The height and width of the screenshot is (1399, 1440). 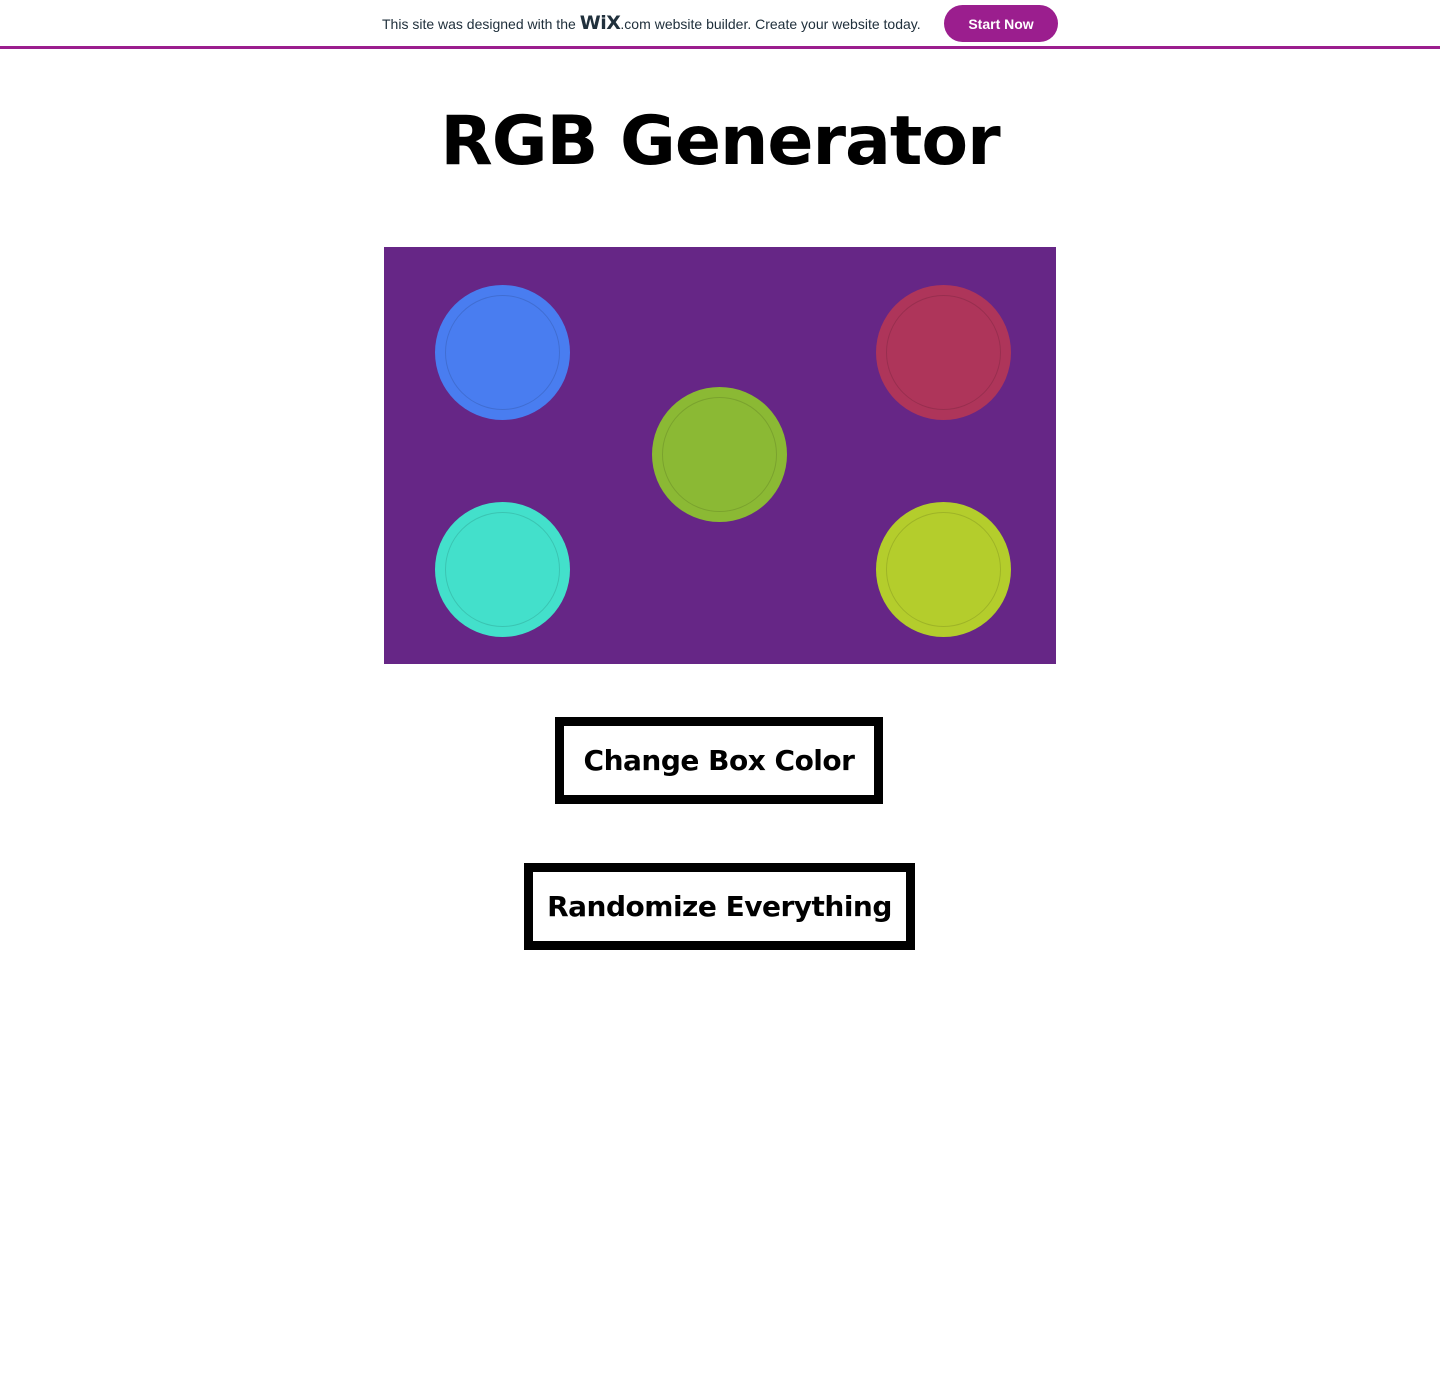 What do you see at coordinates (943, 352) in the screenshot?
I see `circle-top-right` at bounding box center [943, 352].